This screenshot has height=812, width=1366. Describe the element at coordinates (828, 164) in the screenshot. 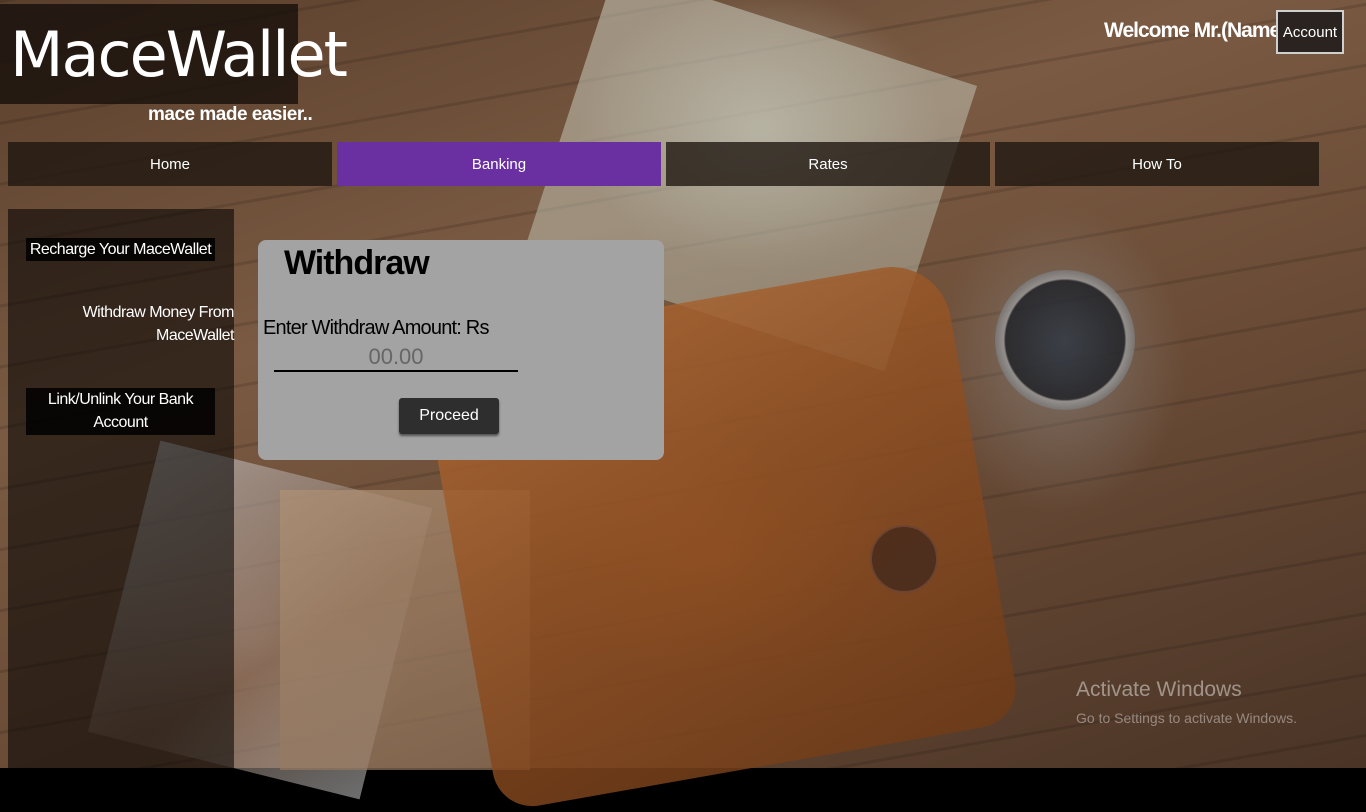

I see `nav-rates: Rates` at that location.